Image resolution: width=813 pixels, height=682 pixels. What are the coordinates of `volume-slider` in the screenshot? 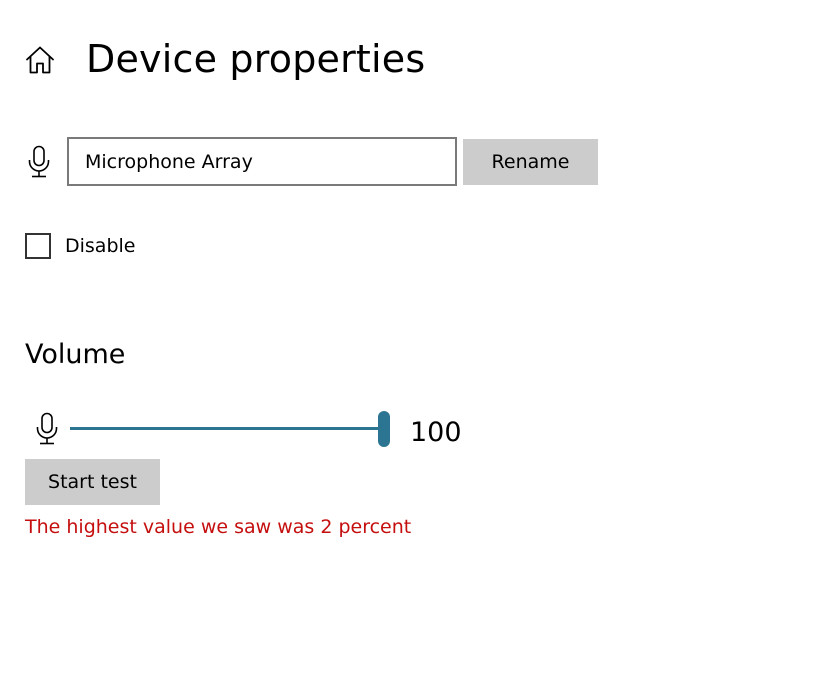 It's located at (230, 429).